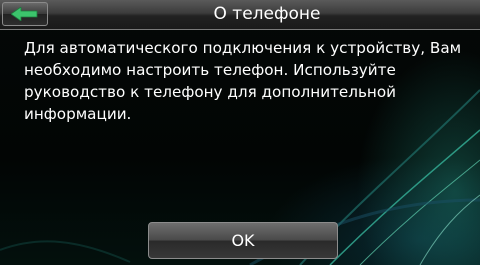 This screenshot has height=265, width=480. I want to click on title-bar: О телефоне, so click(240, 15).